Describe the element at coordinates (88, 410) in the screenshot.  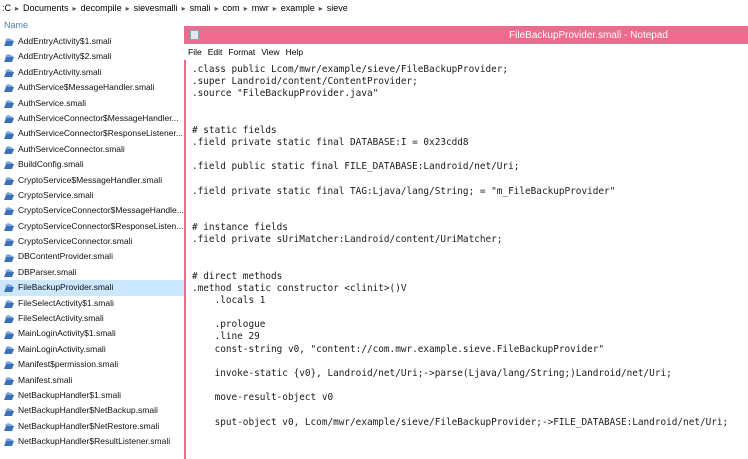
I see `file-name: NetBackupHandler$NetBackup.smali` at that location.